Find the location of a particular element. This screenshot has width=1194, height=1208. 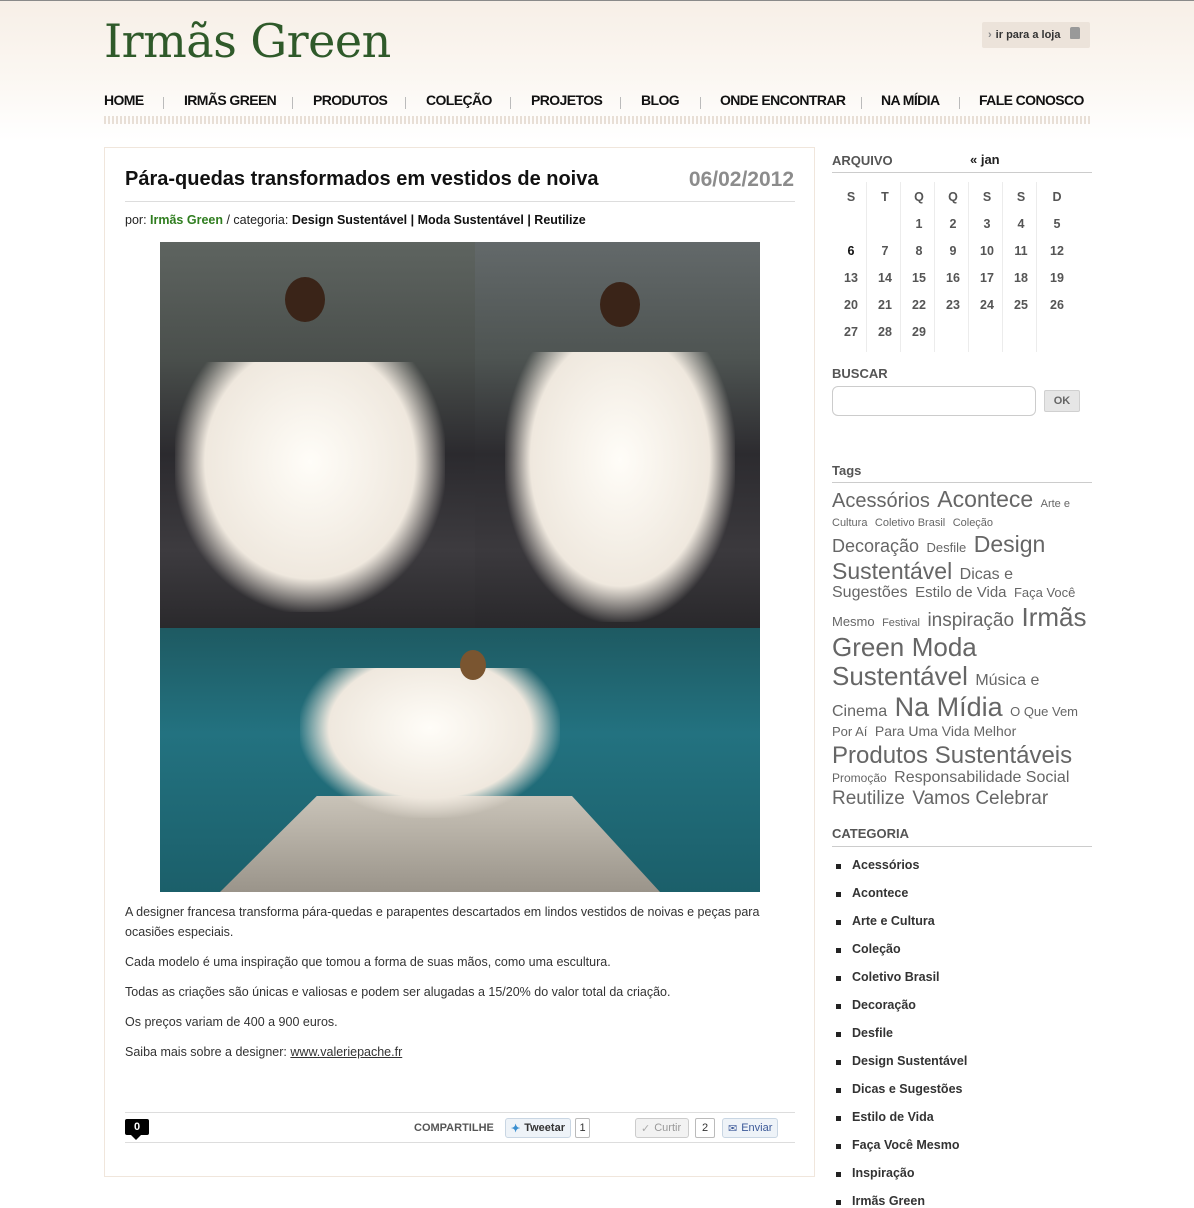

category-link: Irmãs Green is located at coordinates (888, 1201).